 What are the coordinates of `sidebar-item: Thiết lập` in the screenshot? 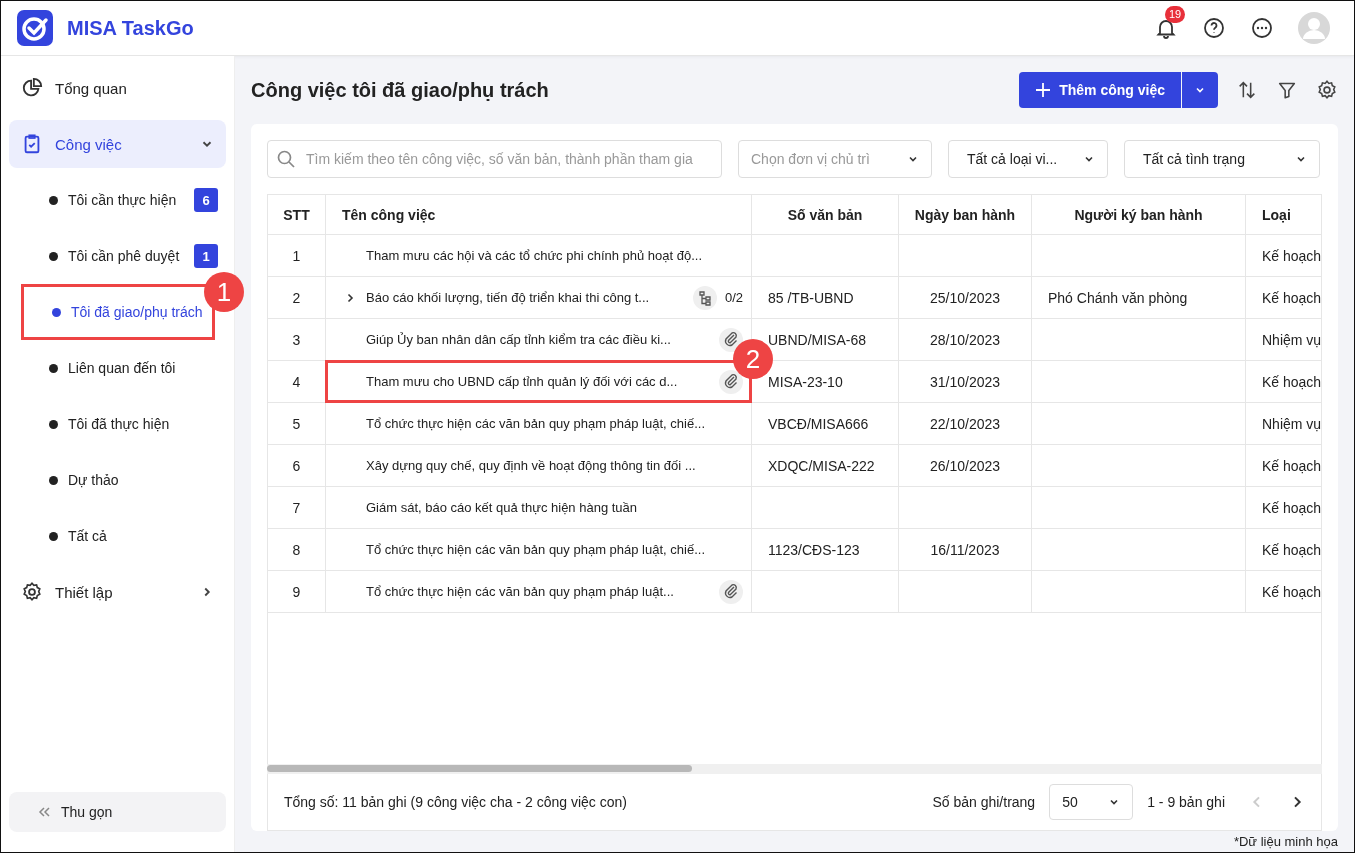 It's located at (117, 592).